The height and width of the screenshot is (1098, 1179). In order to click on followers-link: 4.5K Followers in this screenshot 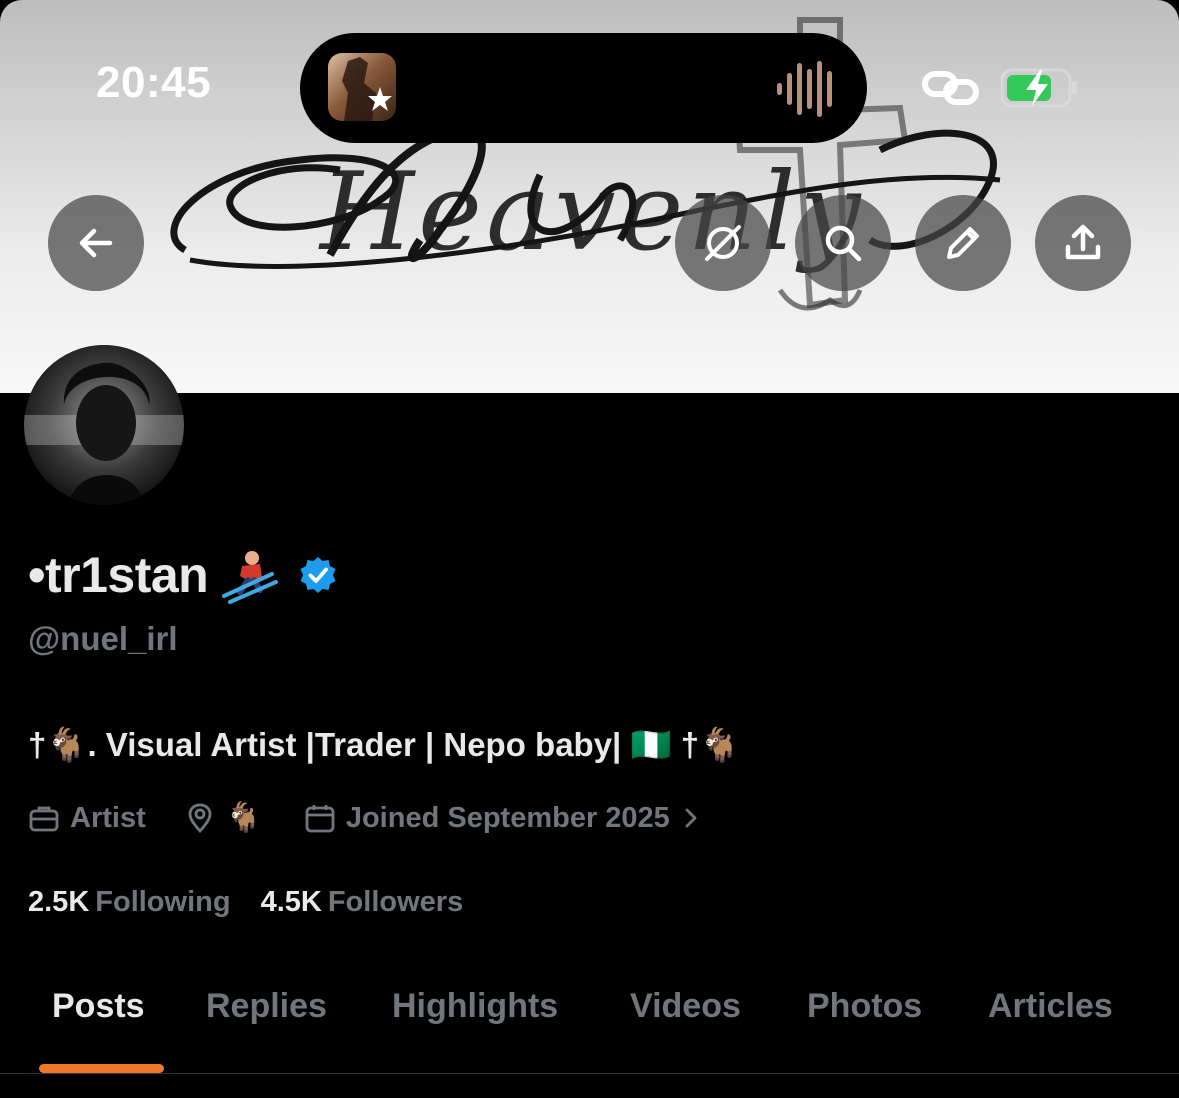, I will do `click(362, 902)`.